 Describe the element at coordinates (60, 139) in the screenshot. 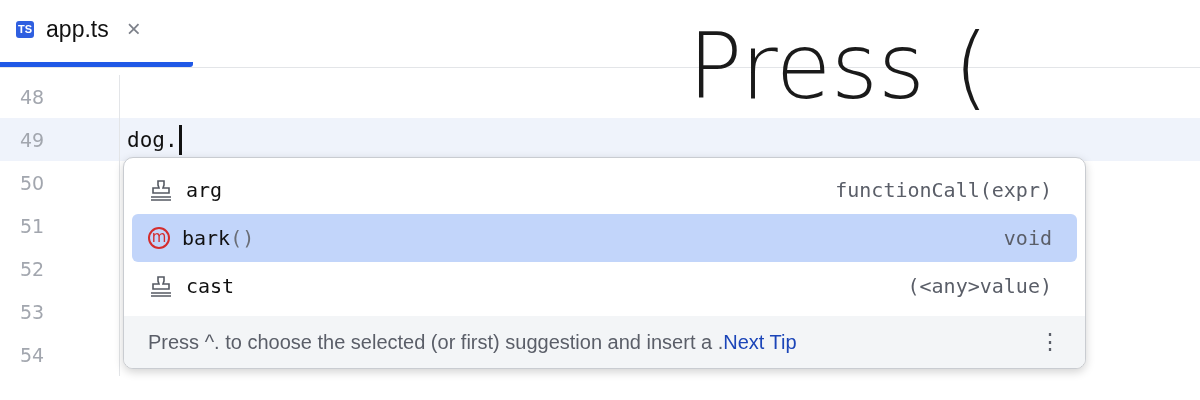

I see `line-number: 49` at that location.